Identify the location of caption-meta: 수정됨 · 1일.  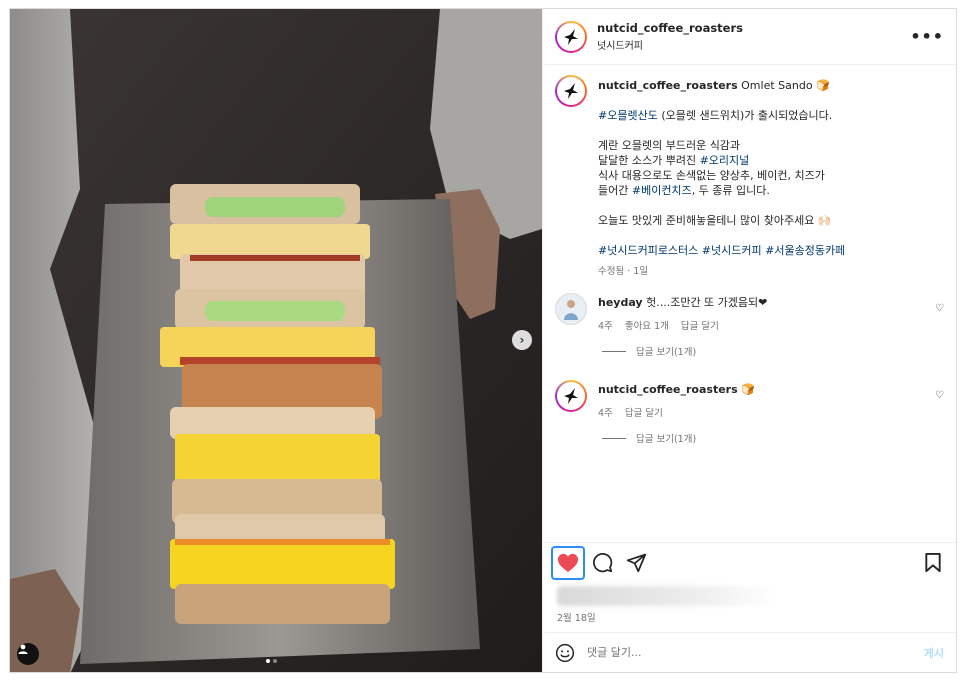
(623, 271).